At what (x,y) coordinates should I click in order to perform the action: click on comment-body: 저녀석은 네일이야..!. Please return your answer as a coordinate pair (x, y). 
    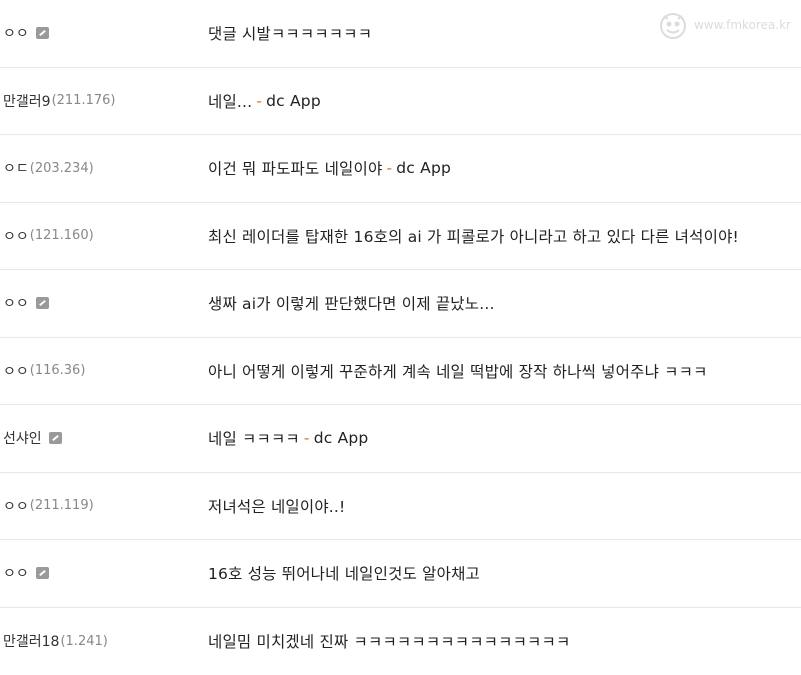
    Looking at the image, I should click on (276, 506).